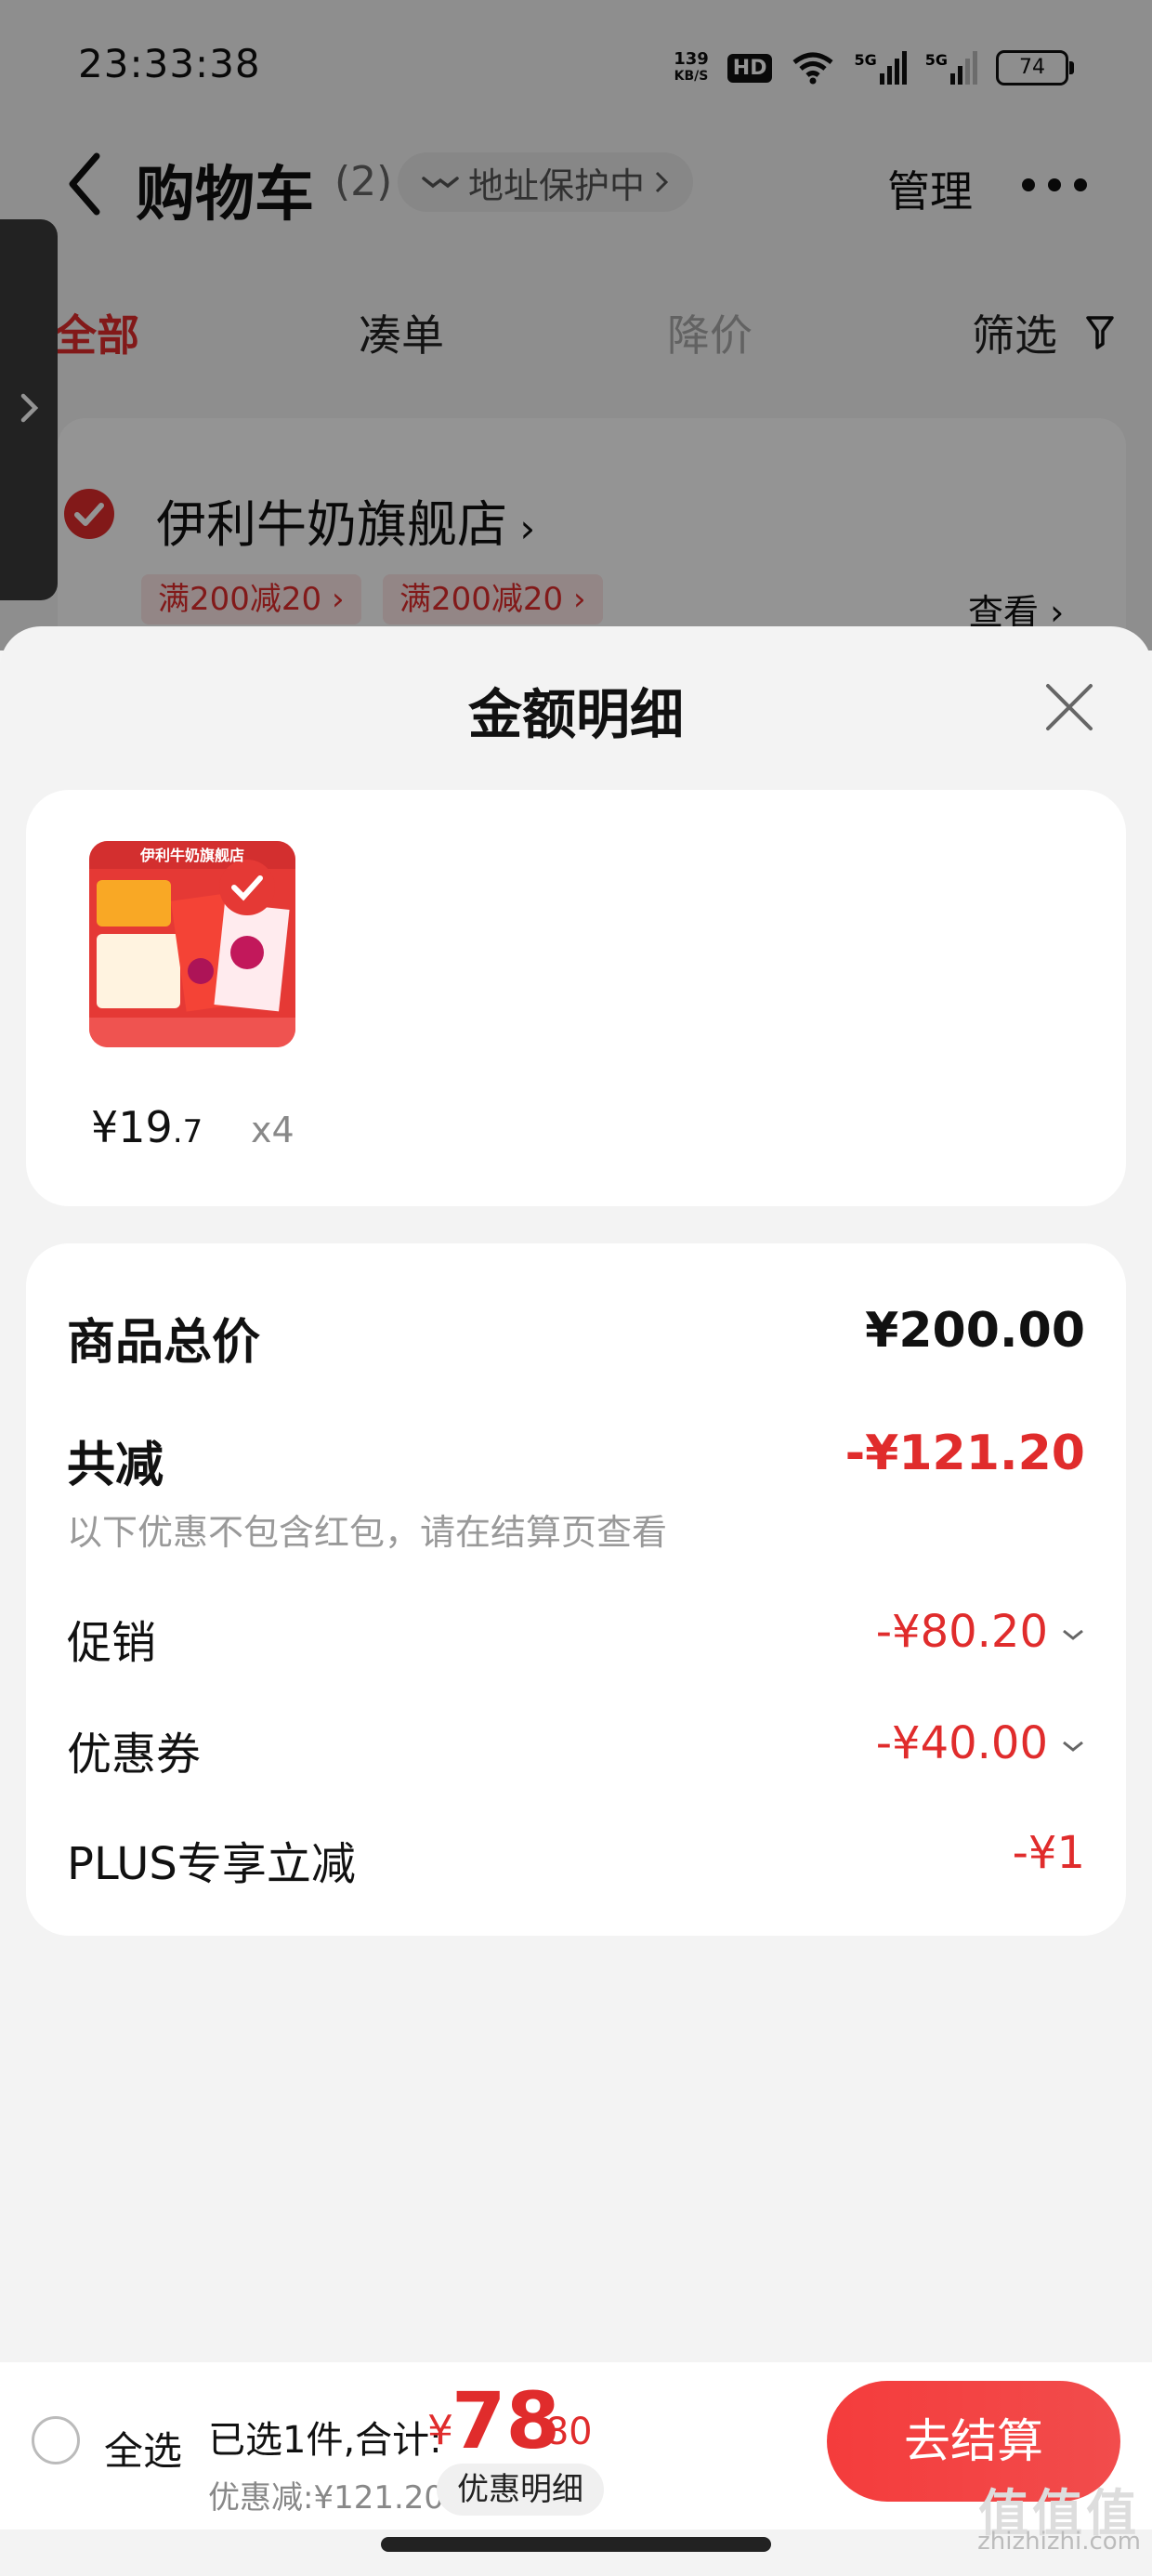 This screenshot has width=1152, height=2576. Describe the element at coordinates (164, 1343) in the screenshot. I see `total-price-label: 商品总价` at that location.